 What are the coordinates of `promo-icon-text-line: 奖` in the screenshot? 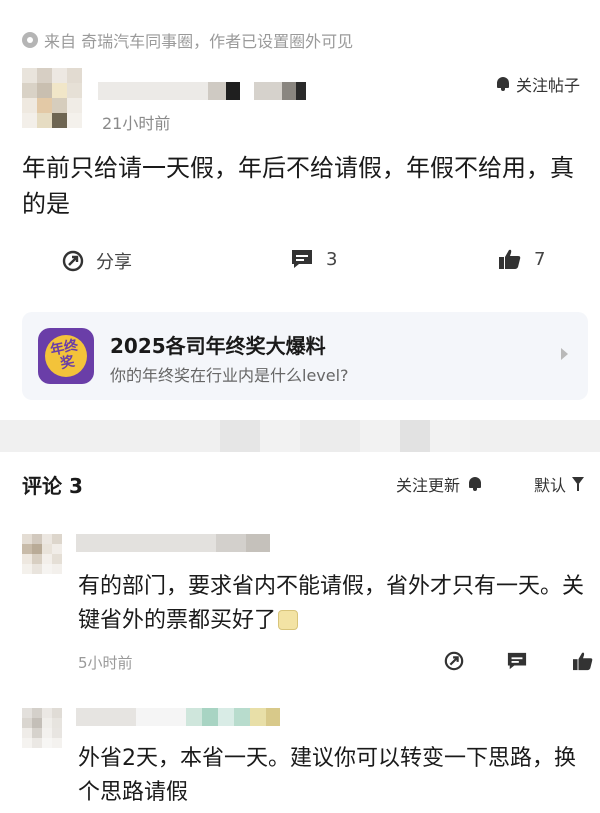 It's located at (67, 363).